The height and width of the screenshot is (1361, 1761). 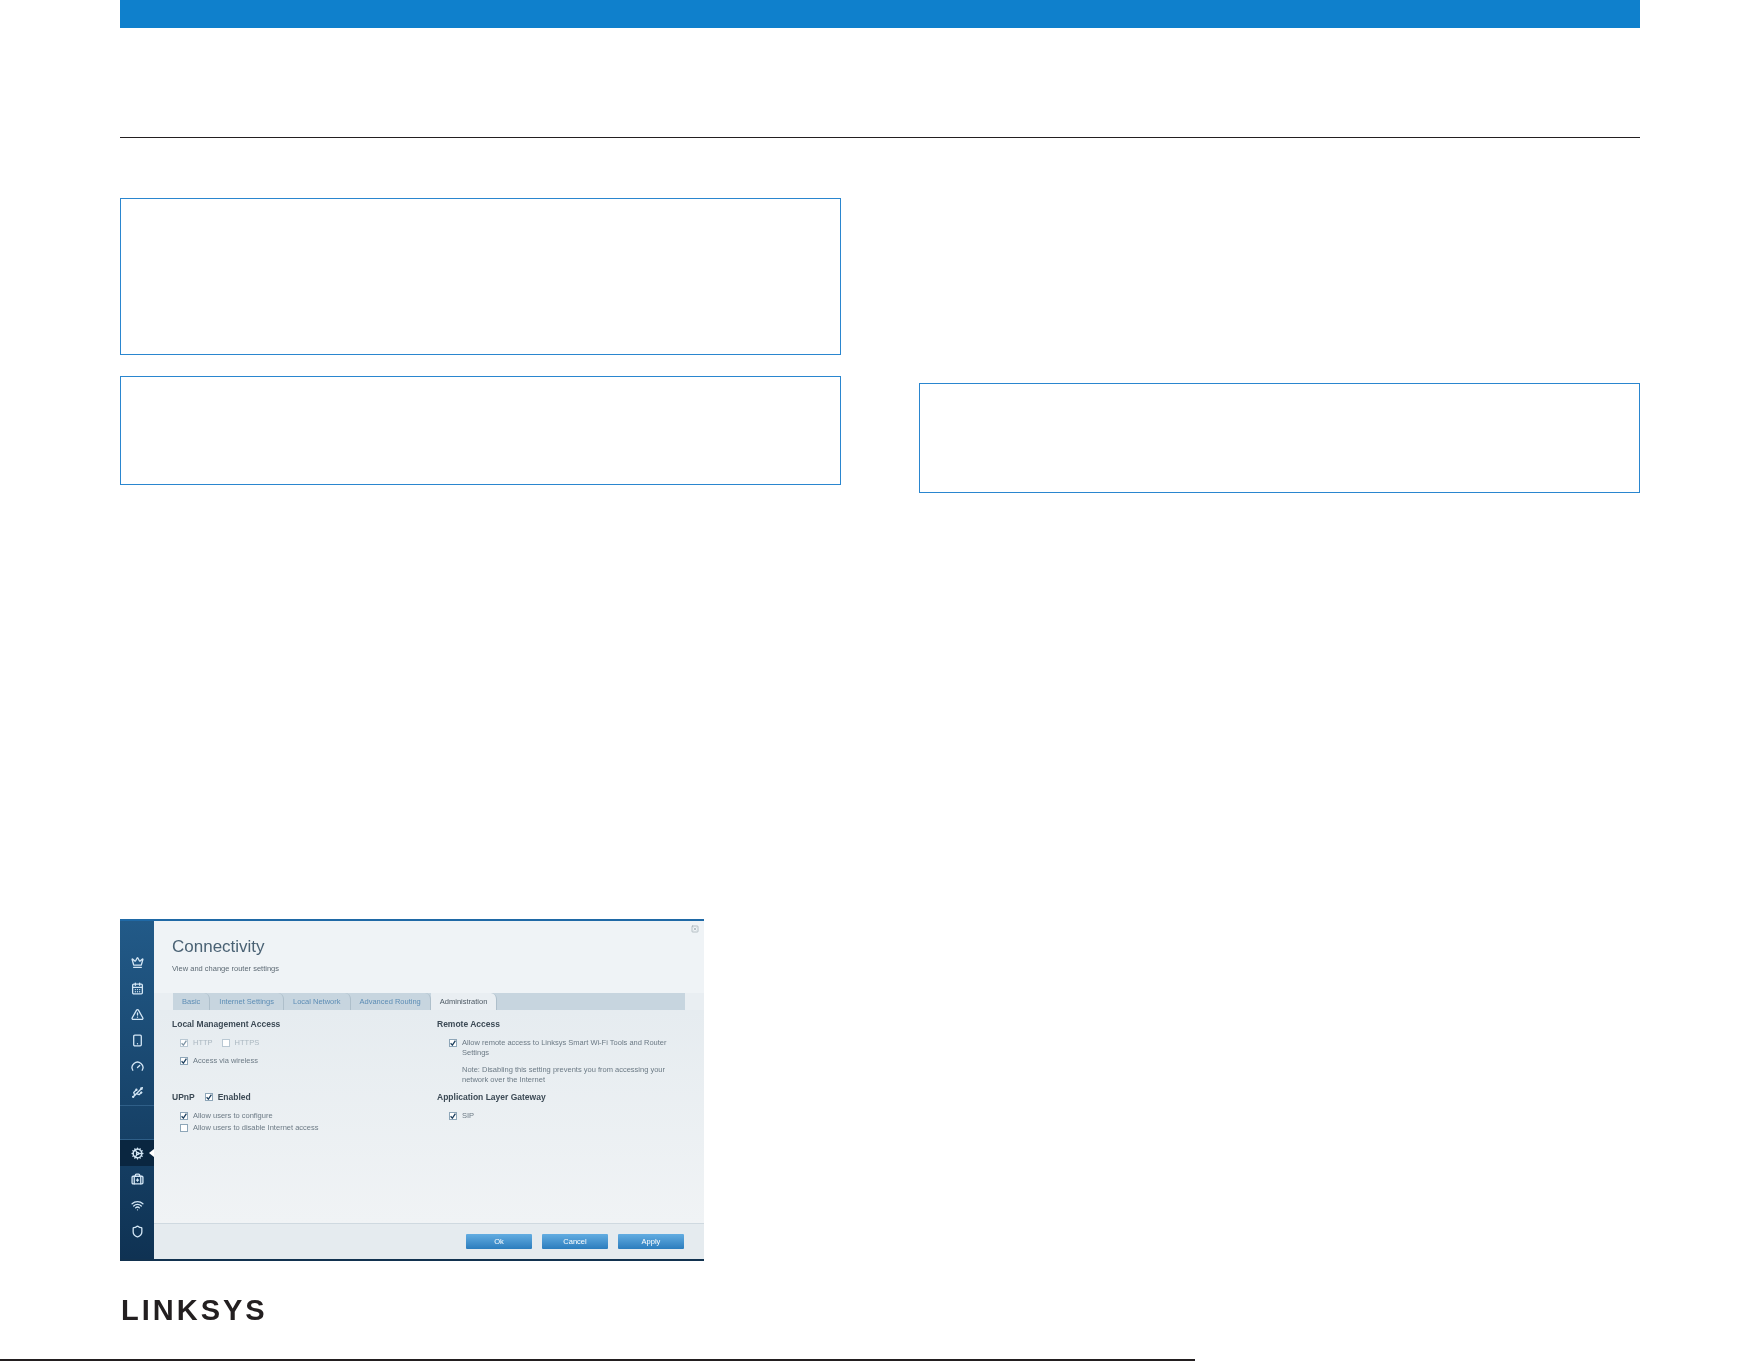 What do you see at coordinates (137, 962) in the screenshot?
I see `crown-icon` at bounding box center [137, 962].